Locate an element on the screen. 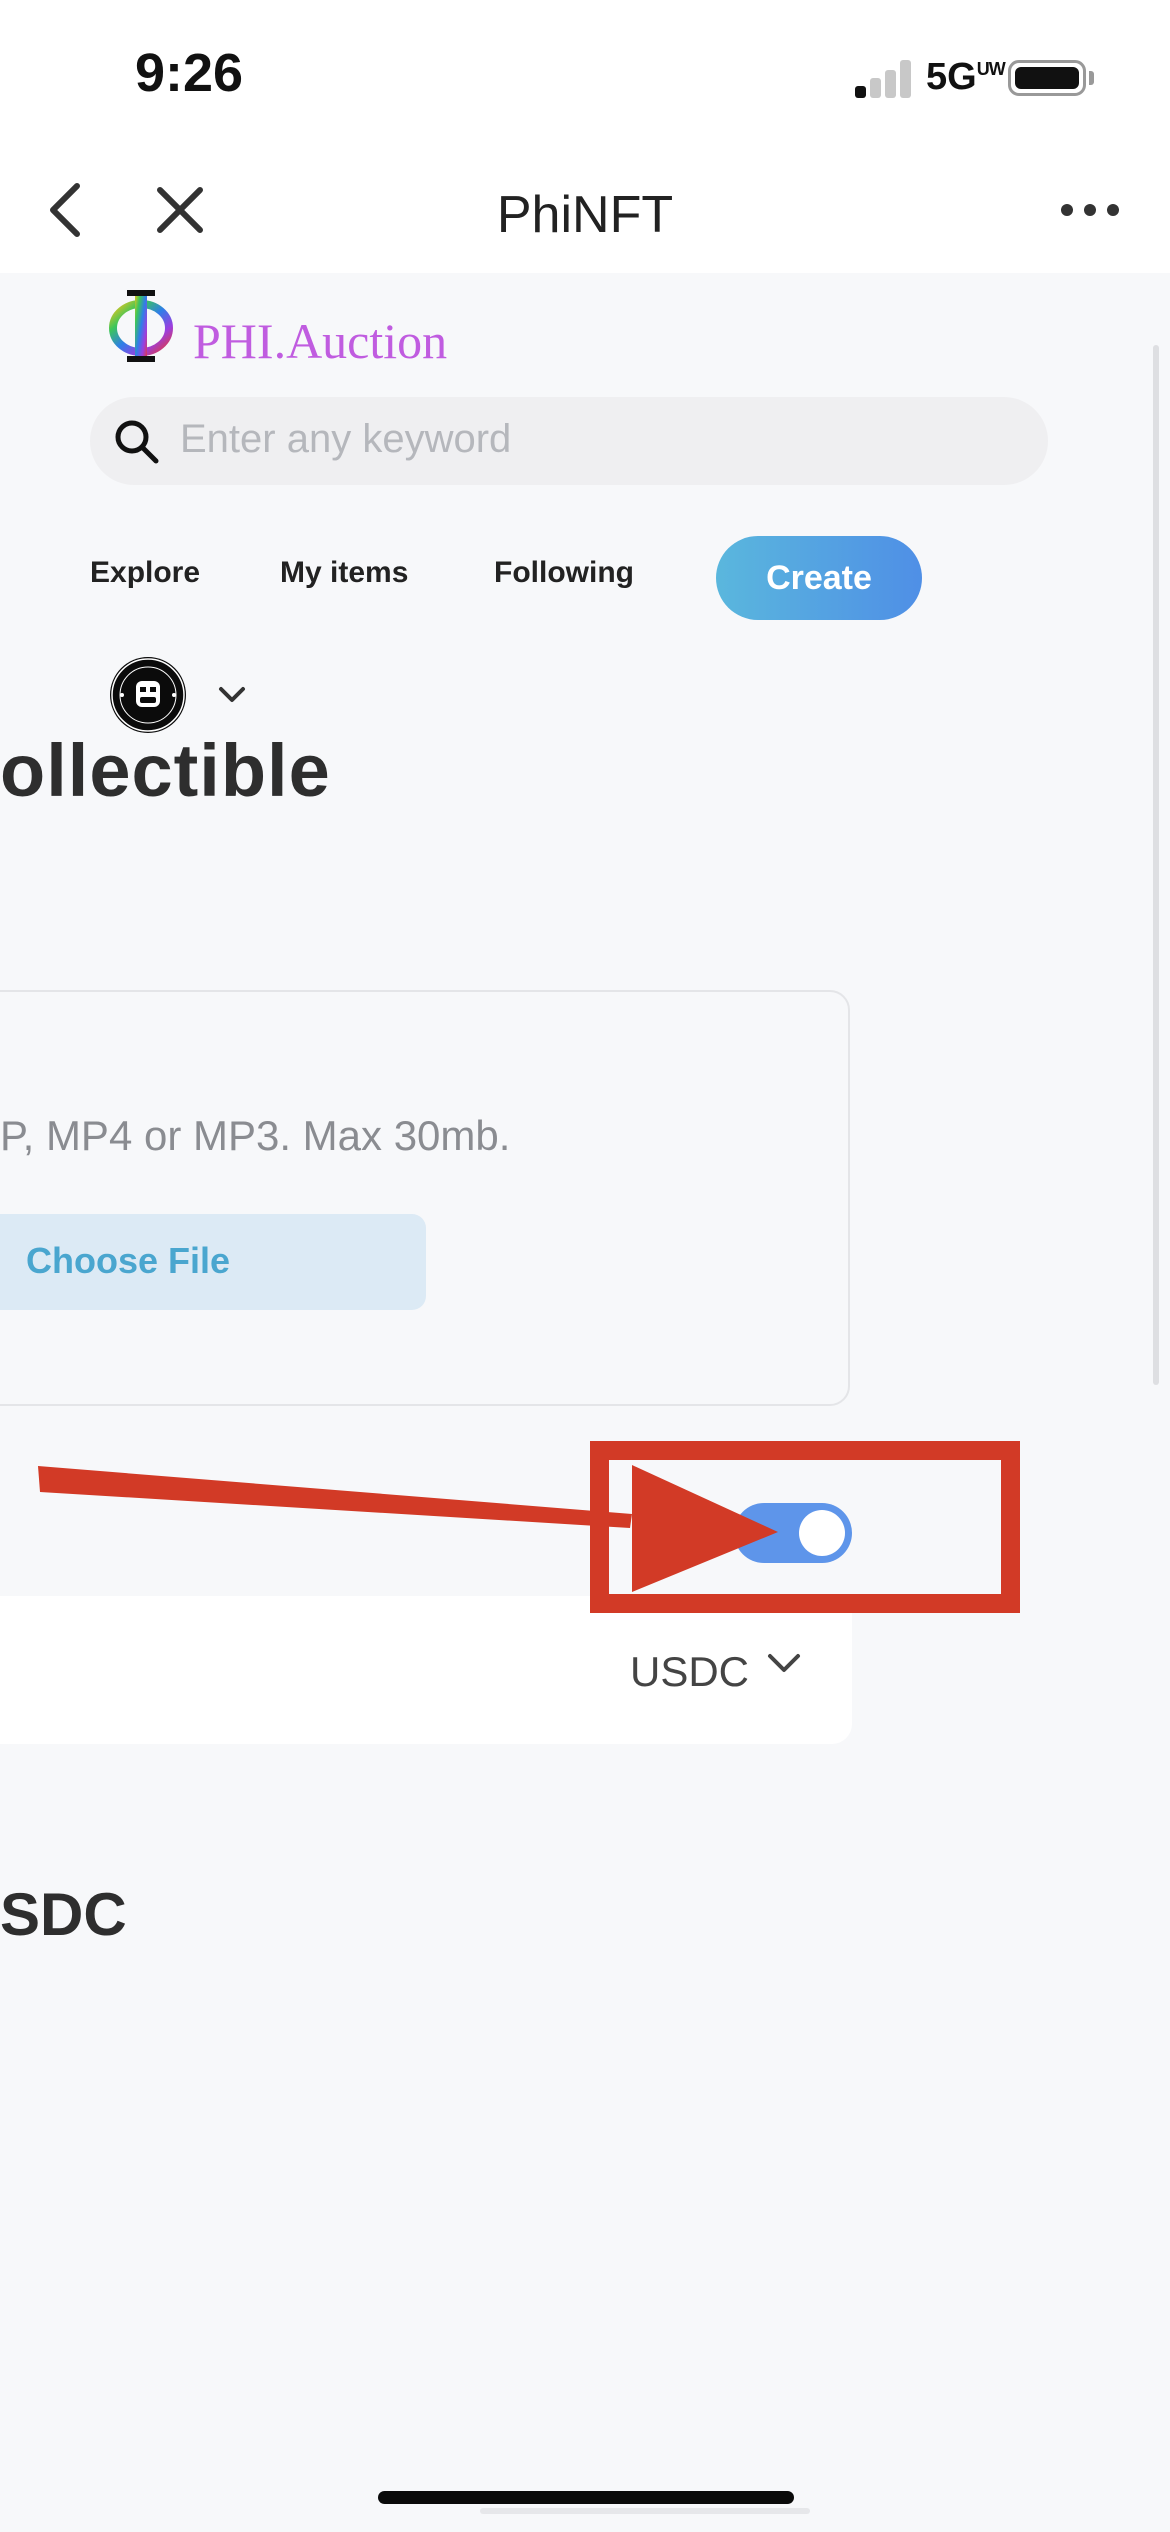 The width and height of the screenshot is (1170, 2532). annotation-arrow-icon is located at coordinates (408, 1528).